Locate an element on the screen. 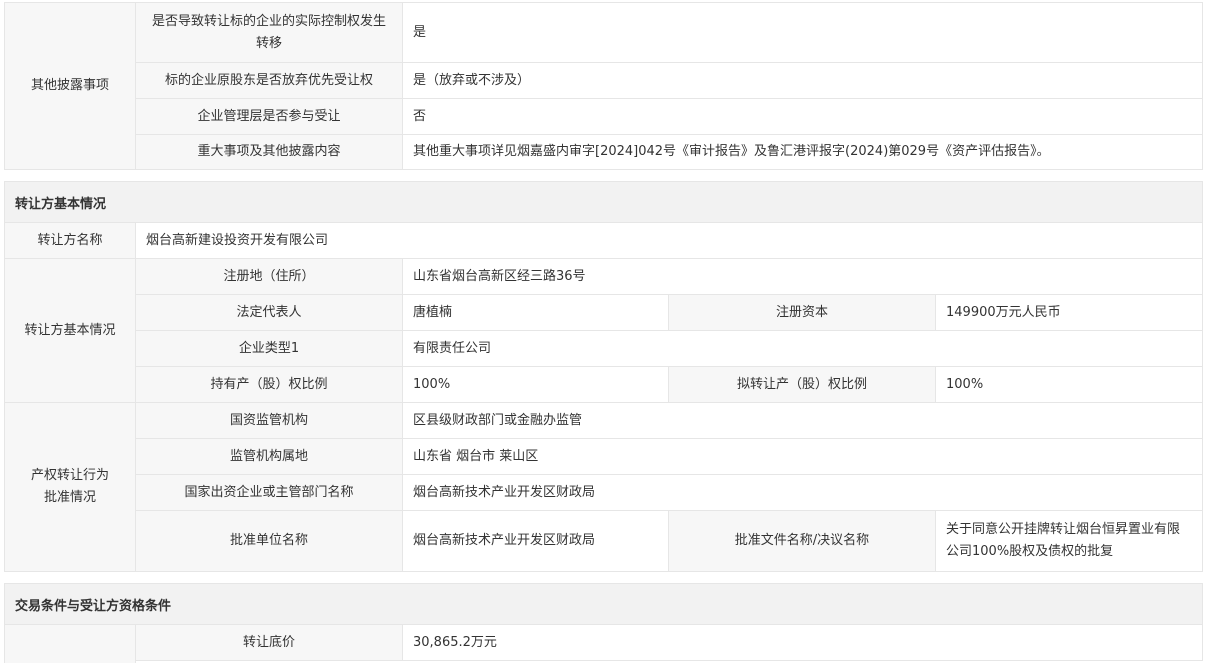 The image size is (1205, 663). other-disclosure-group-label: 其他披露事项 is located at coordinates (70, 86).